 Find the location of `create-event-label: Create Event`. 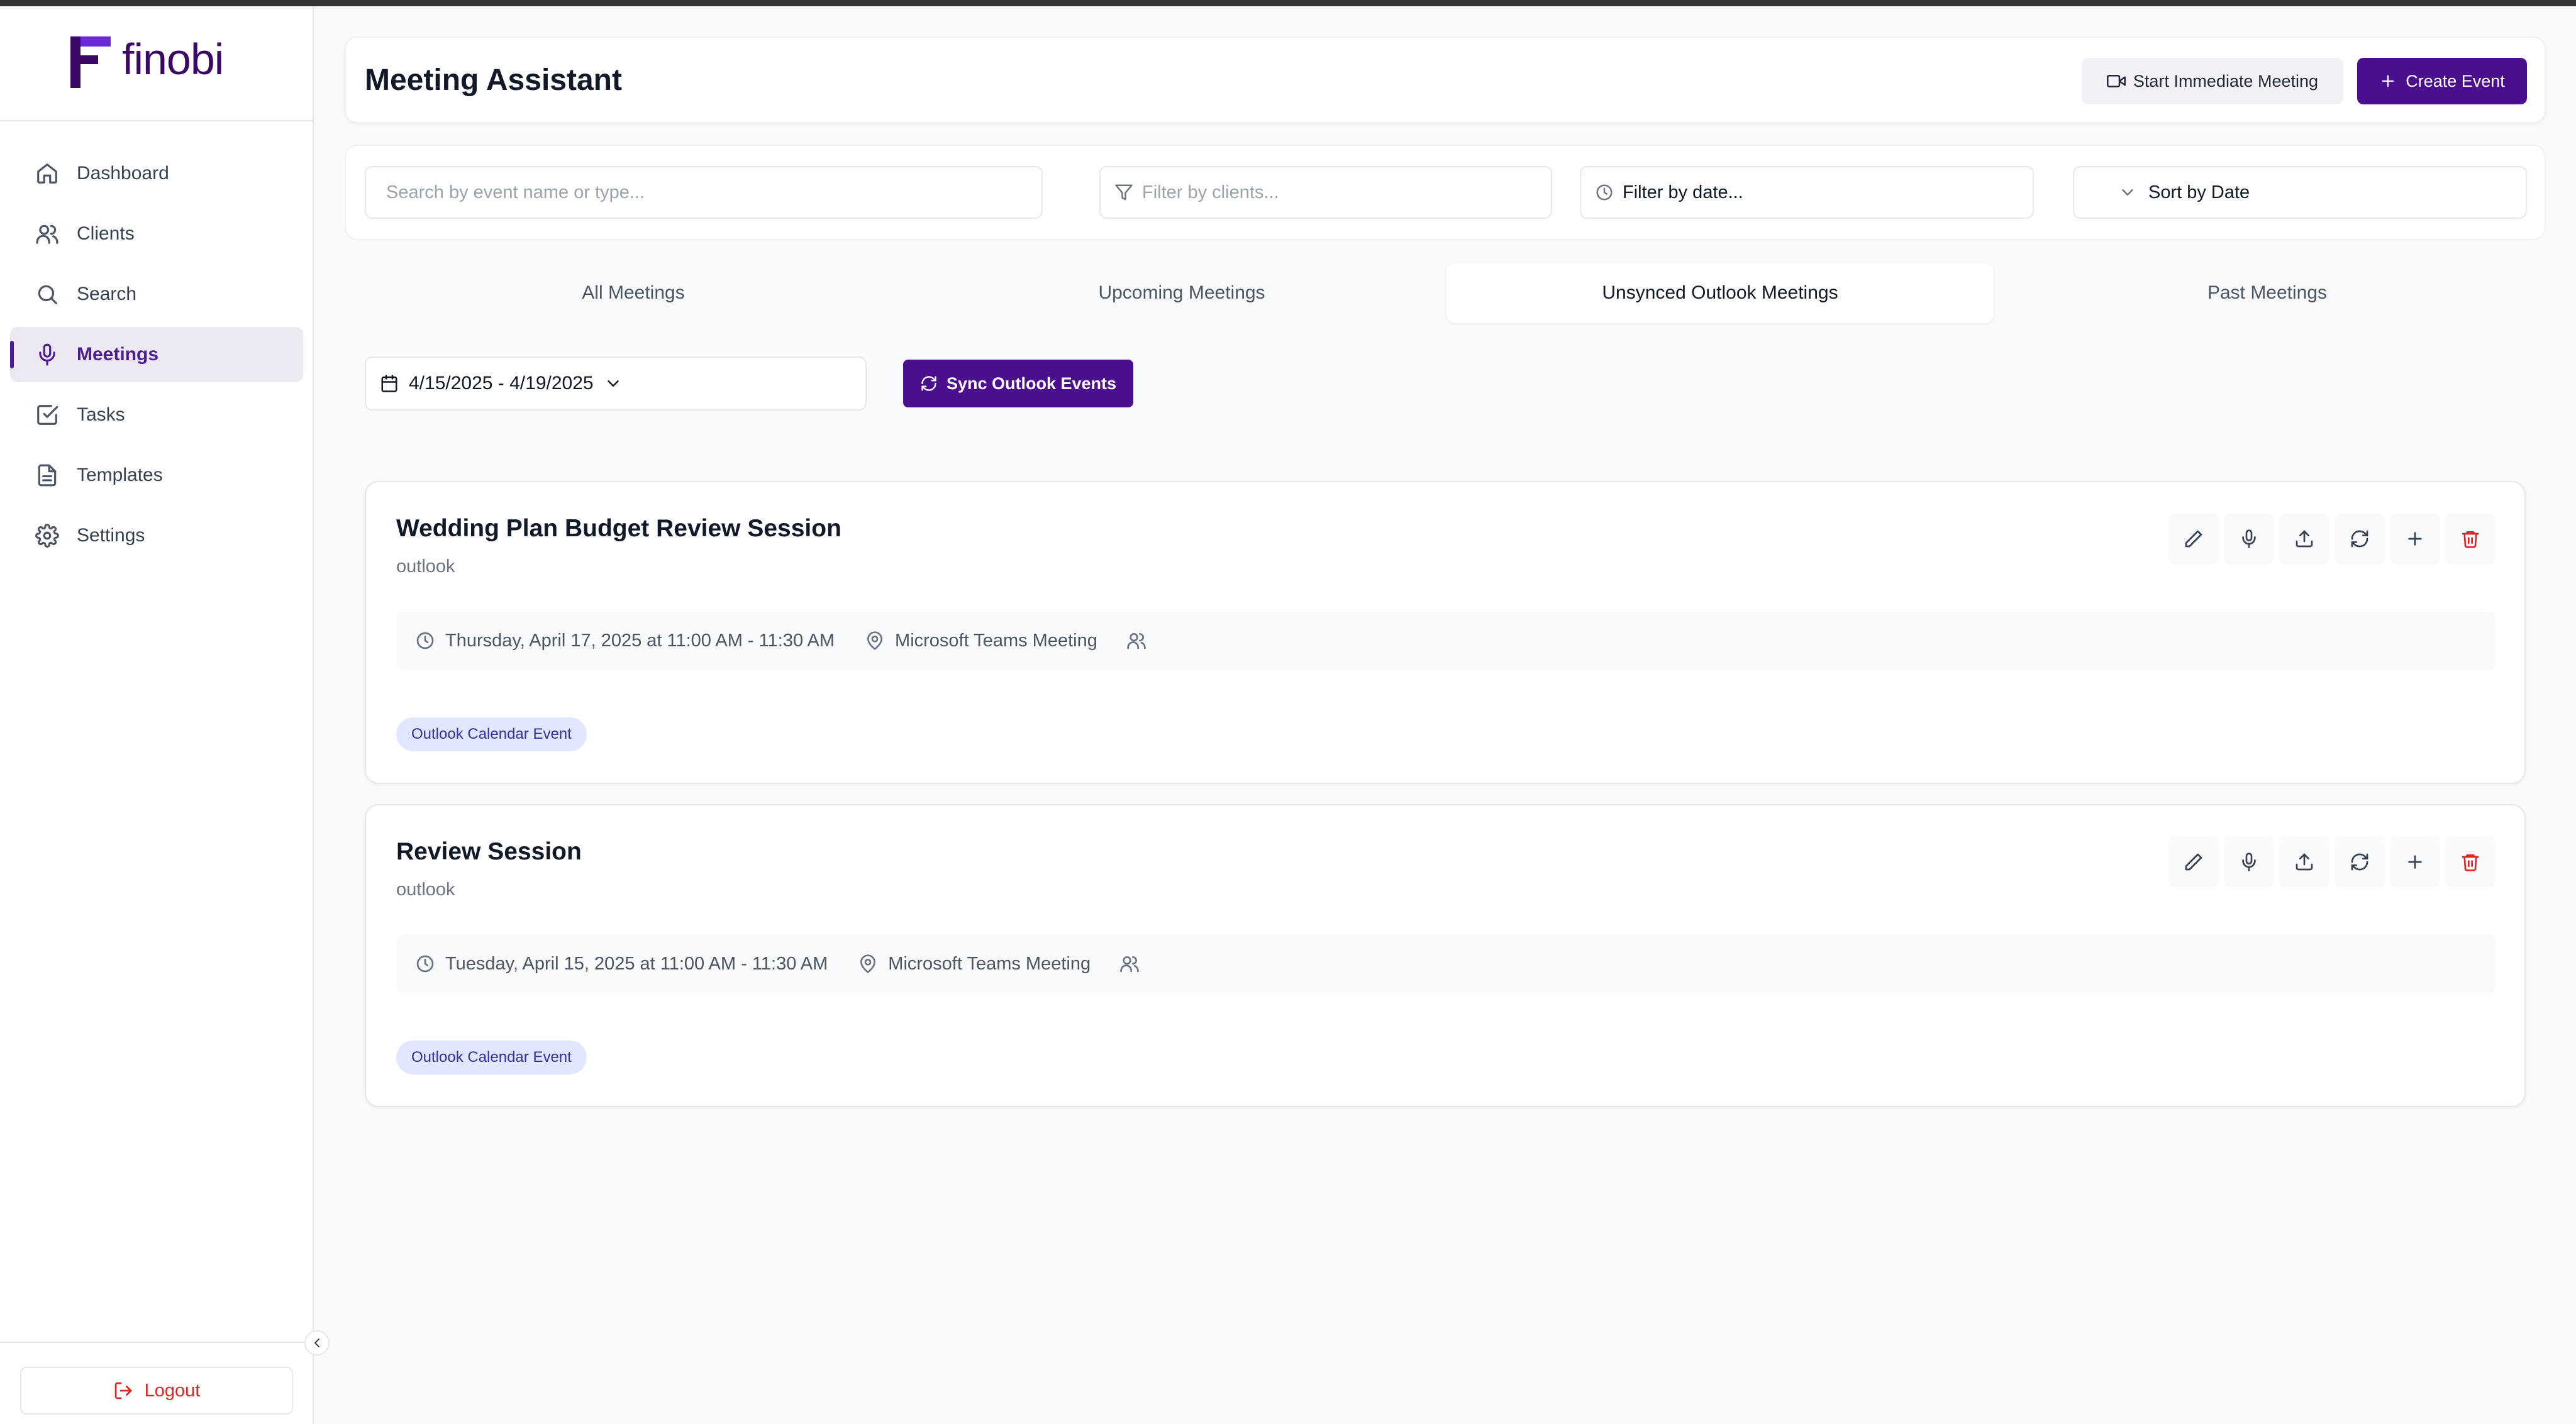

create-event-label: Create Event is located at coordinates (2455, 81).